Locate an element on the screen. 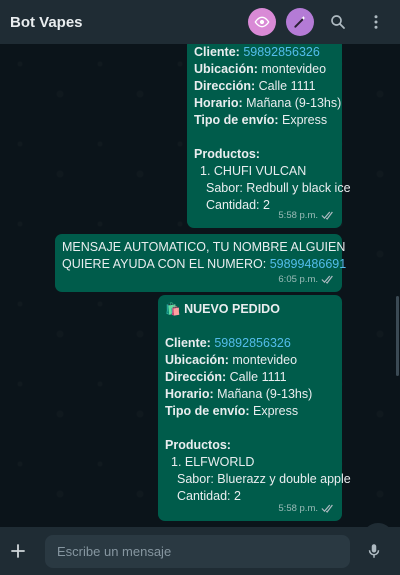 The height and width of the screenshot is (575, 400). search-icon is located at coordinates (338, 22).